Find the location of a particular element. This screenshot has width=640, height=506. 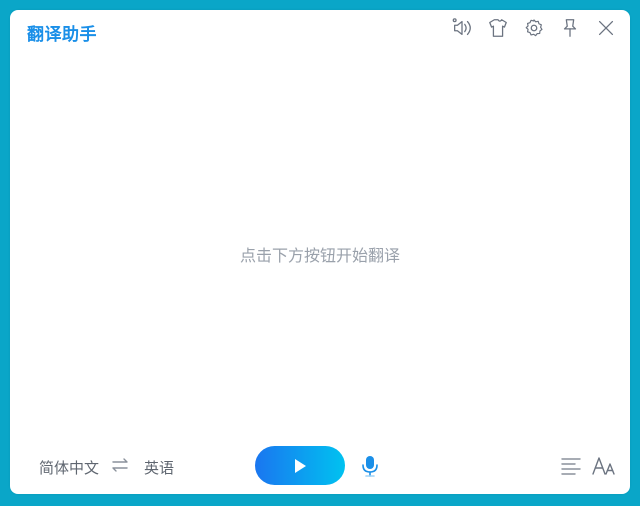

swap-icon is located at coordinates (120, 465).